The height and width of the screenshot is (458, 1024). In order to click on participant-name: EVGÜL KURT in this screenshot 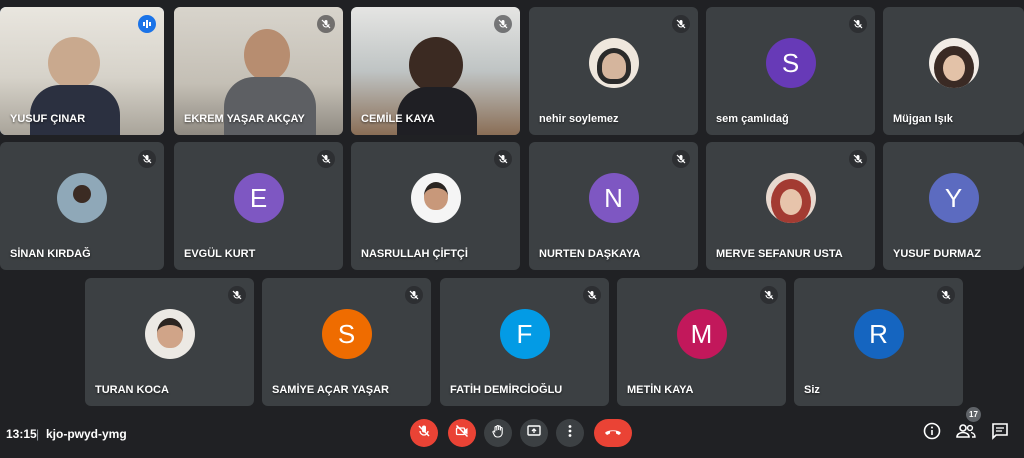, I will do `click(220, 254)`.